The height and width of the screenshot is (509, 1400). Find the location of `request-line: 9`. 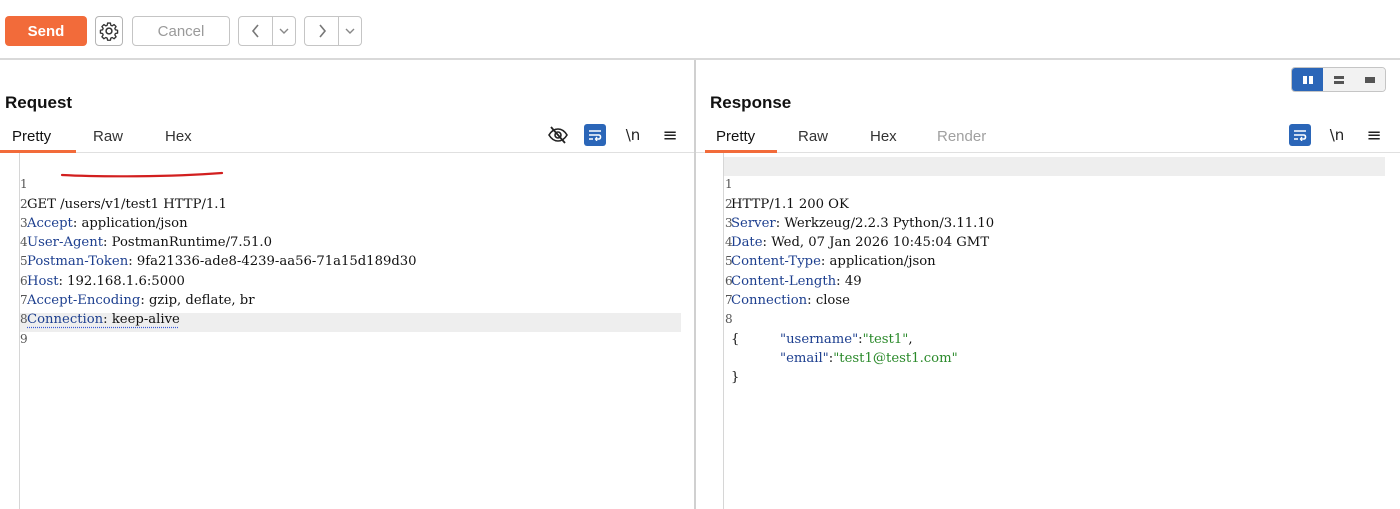

request-line: 9 is located at coordinates (345, 328).